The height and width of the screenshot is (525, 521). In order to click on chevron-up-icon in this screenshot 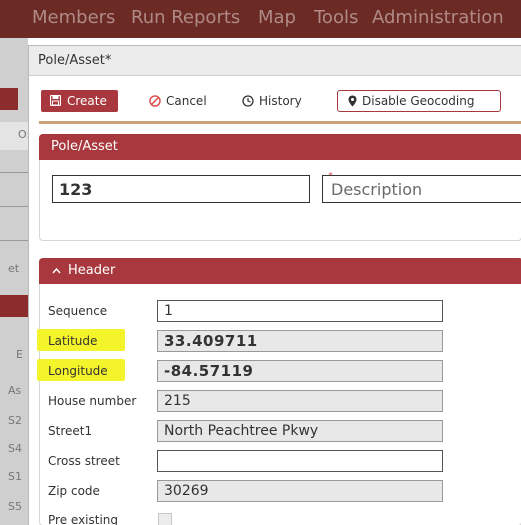, I will do `click(56, 270)`.